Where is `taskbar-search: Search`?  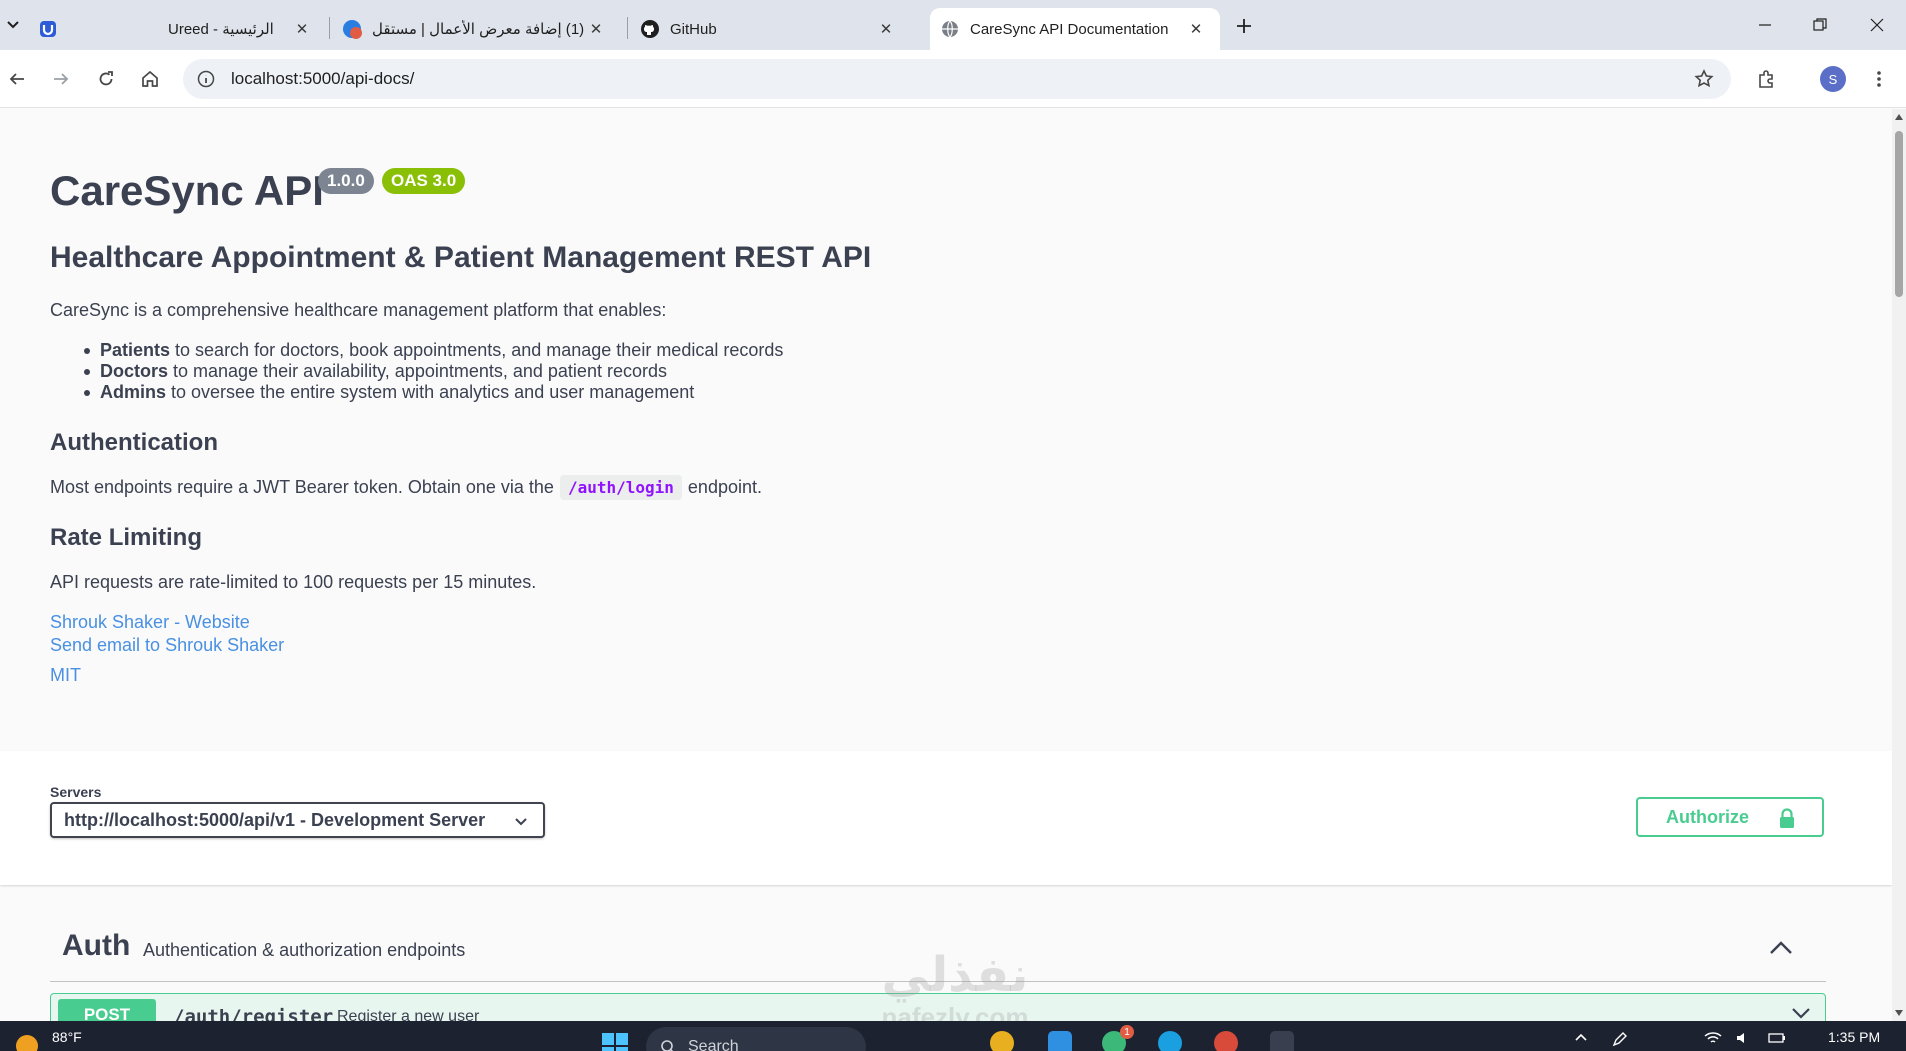 taskbar-search: Search is located at coordinates (756, 1039).